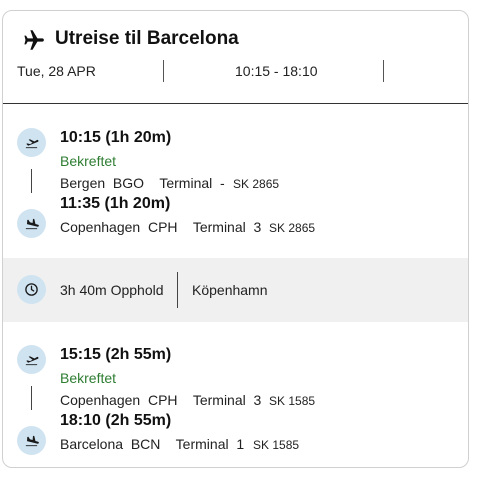 Image resolution: width=480 pixels, height=480 pixels. I want to click on airplane-icon, so click(34, 40).